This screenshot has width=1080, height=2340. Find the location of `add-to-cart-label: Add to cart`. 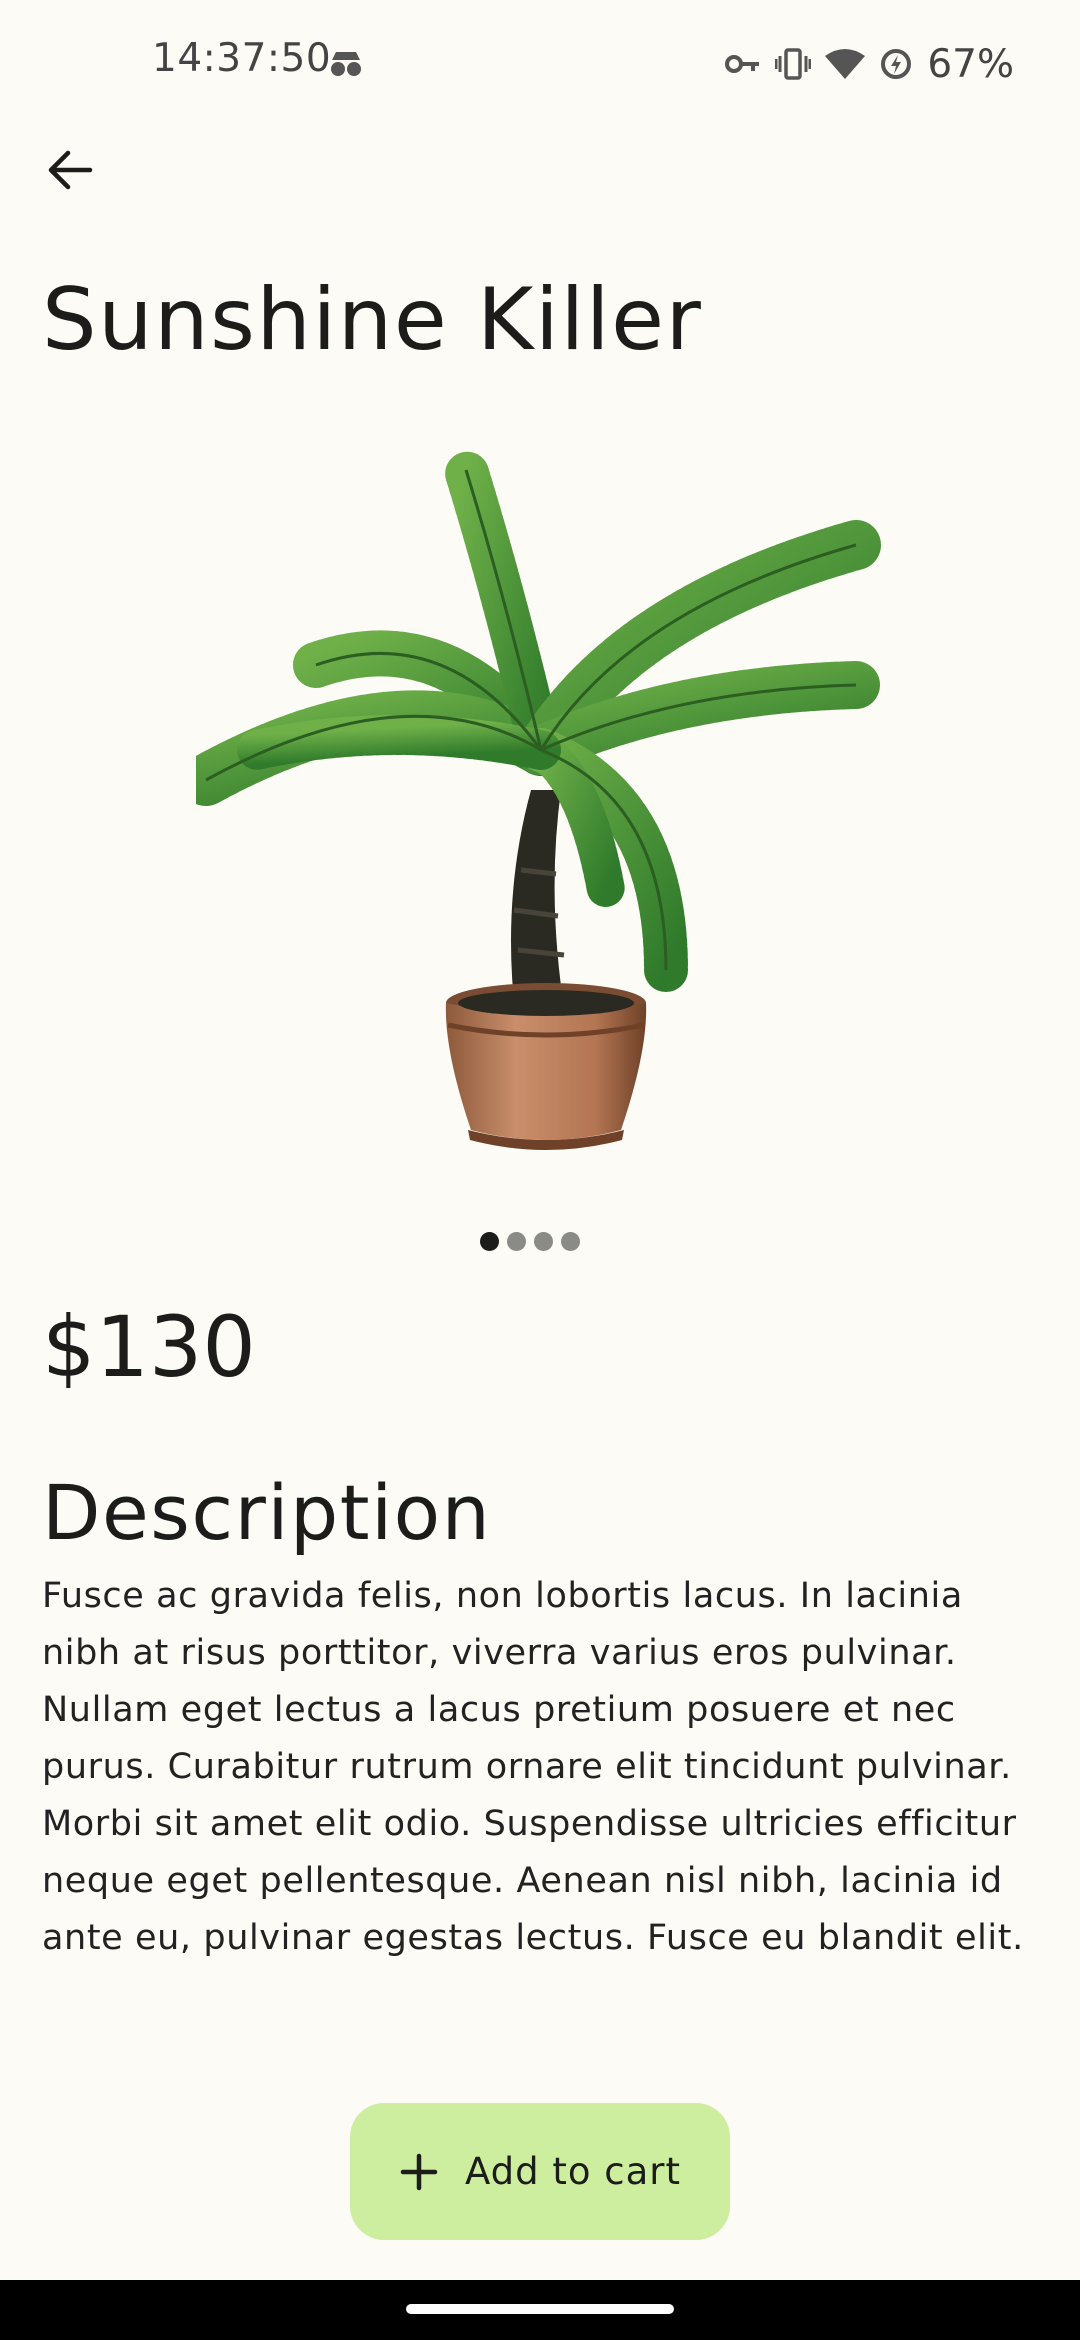

add-to-cart-label: Add to cart is located at coordinates (573, 2171).